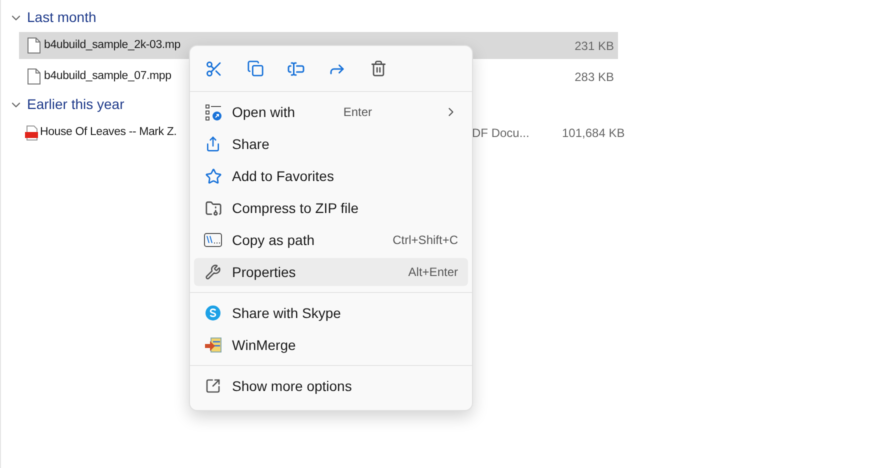 This screenshot has height=468, width=873. What do you see at coordinates (286, 313) in the screenshot?
I see `menu-label: Share with Skype` at bounding box center [286, 313].